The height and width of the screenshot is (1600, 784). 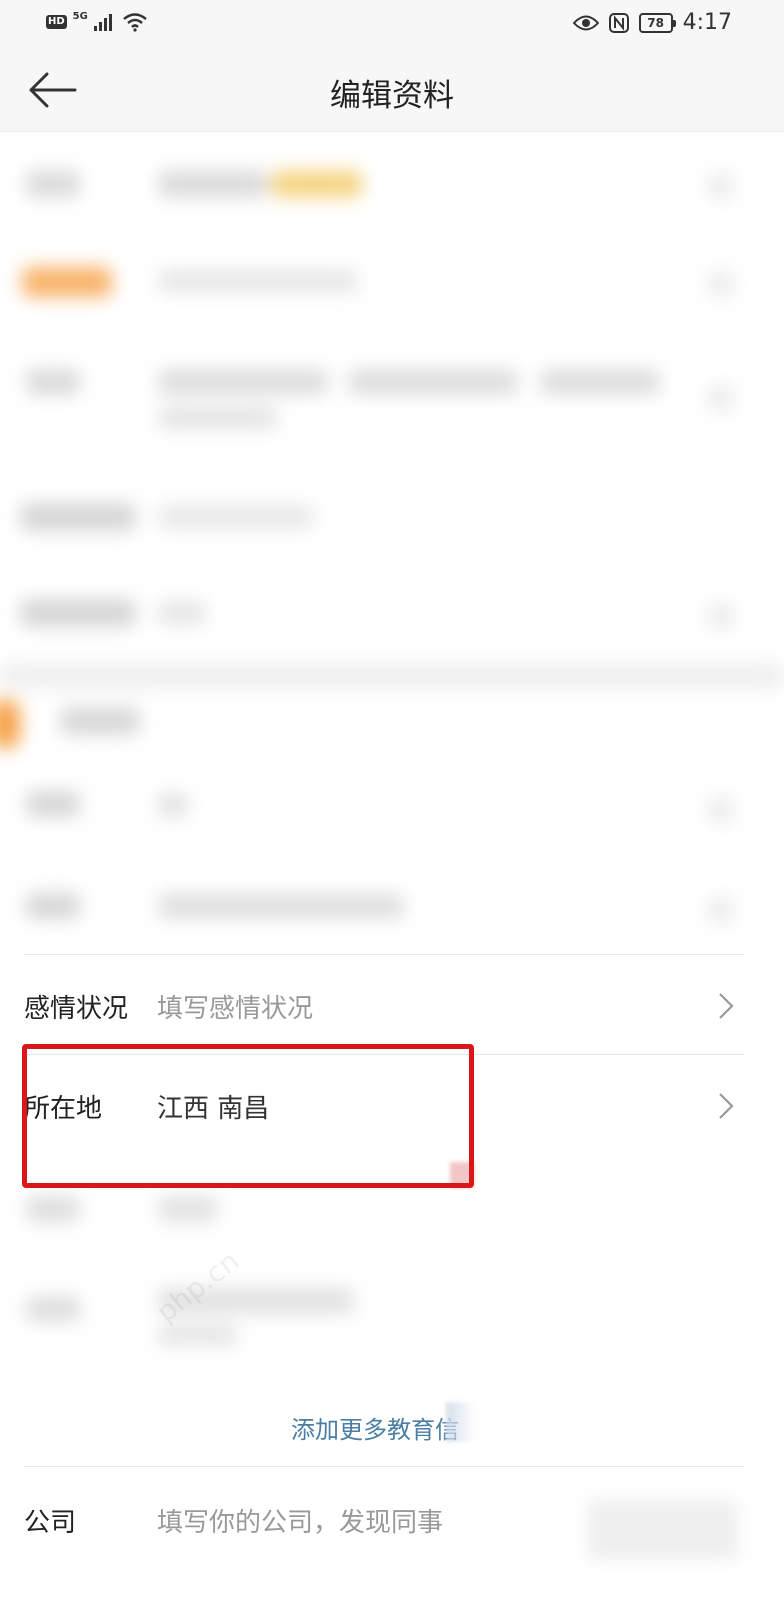 I want to click on company-row: 公司 填写你的公司，发现同事, so click(x=384, y=1520).